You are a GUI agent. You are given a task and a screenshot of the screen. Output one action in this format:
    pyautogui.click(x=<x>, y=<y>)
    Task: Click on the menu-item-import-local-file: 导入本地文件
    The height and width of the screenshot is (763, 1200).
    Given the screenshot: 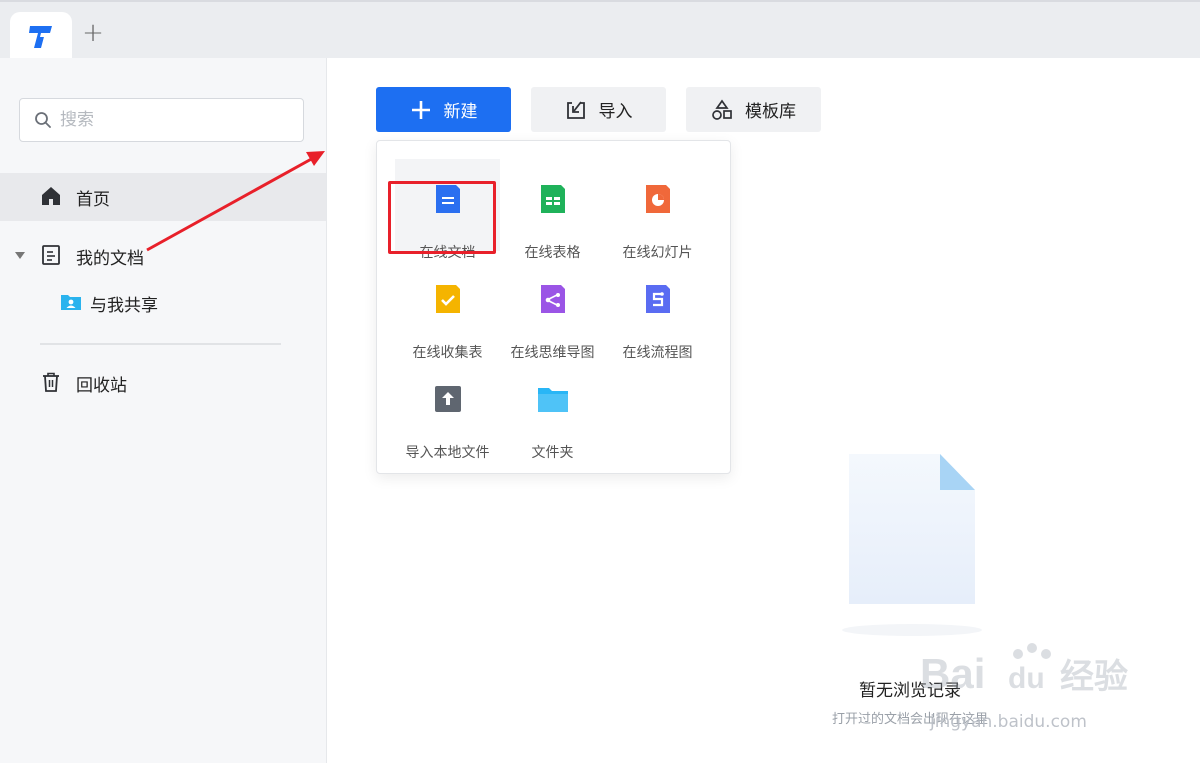 What is the action you would take?
    pyautogui.click(x=447, y=410)
    